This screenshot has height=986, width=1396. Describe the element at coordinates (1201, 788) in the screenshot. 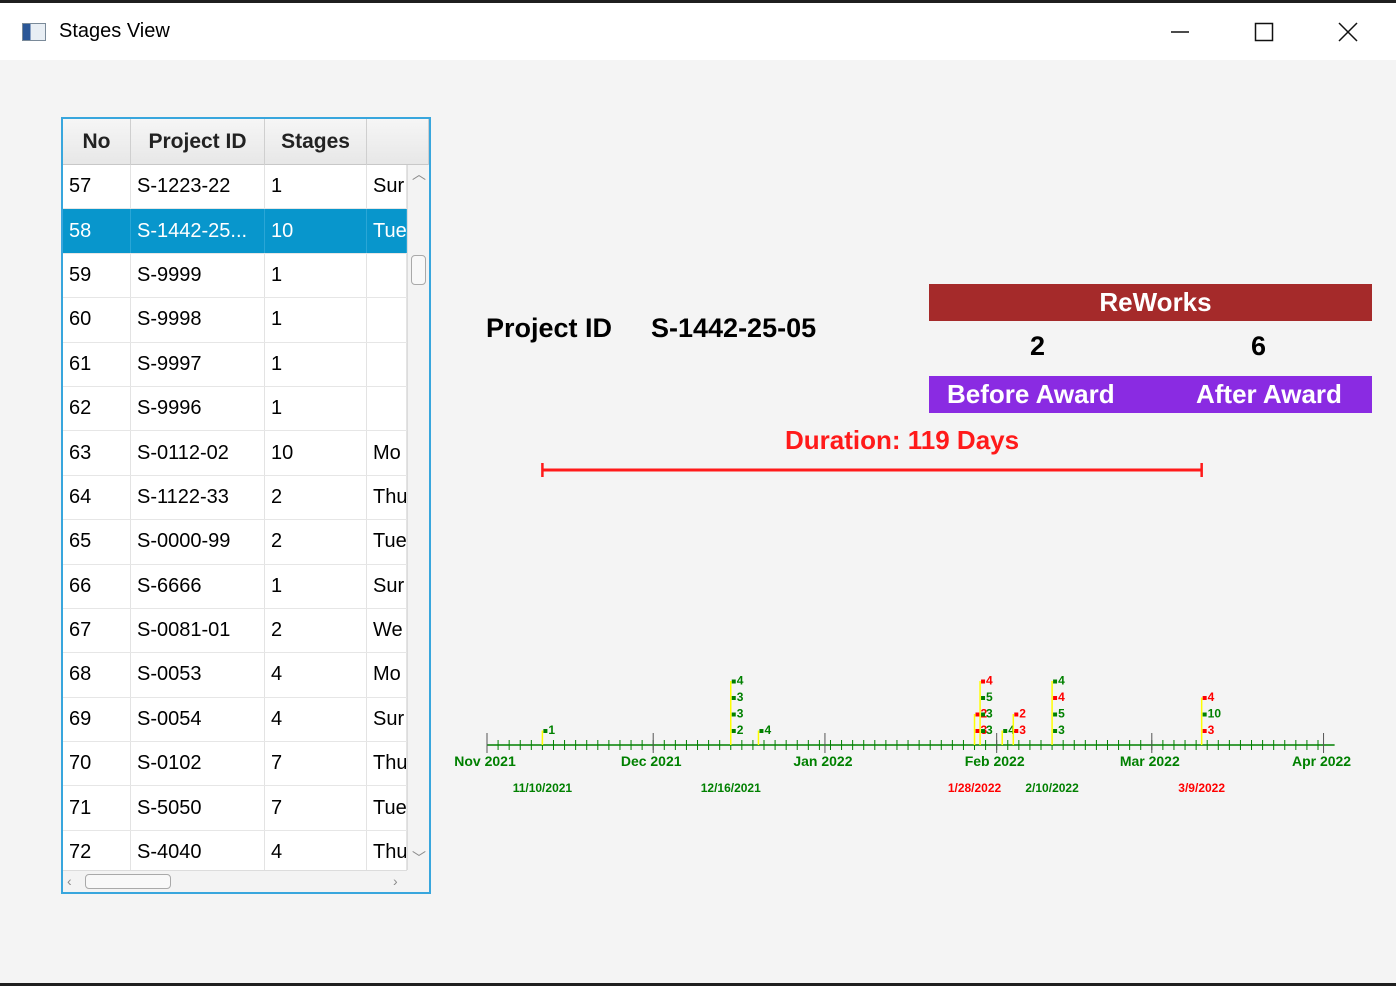

I see `date-label: 3/9/2022` at that location.